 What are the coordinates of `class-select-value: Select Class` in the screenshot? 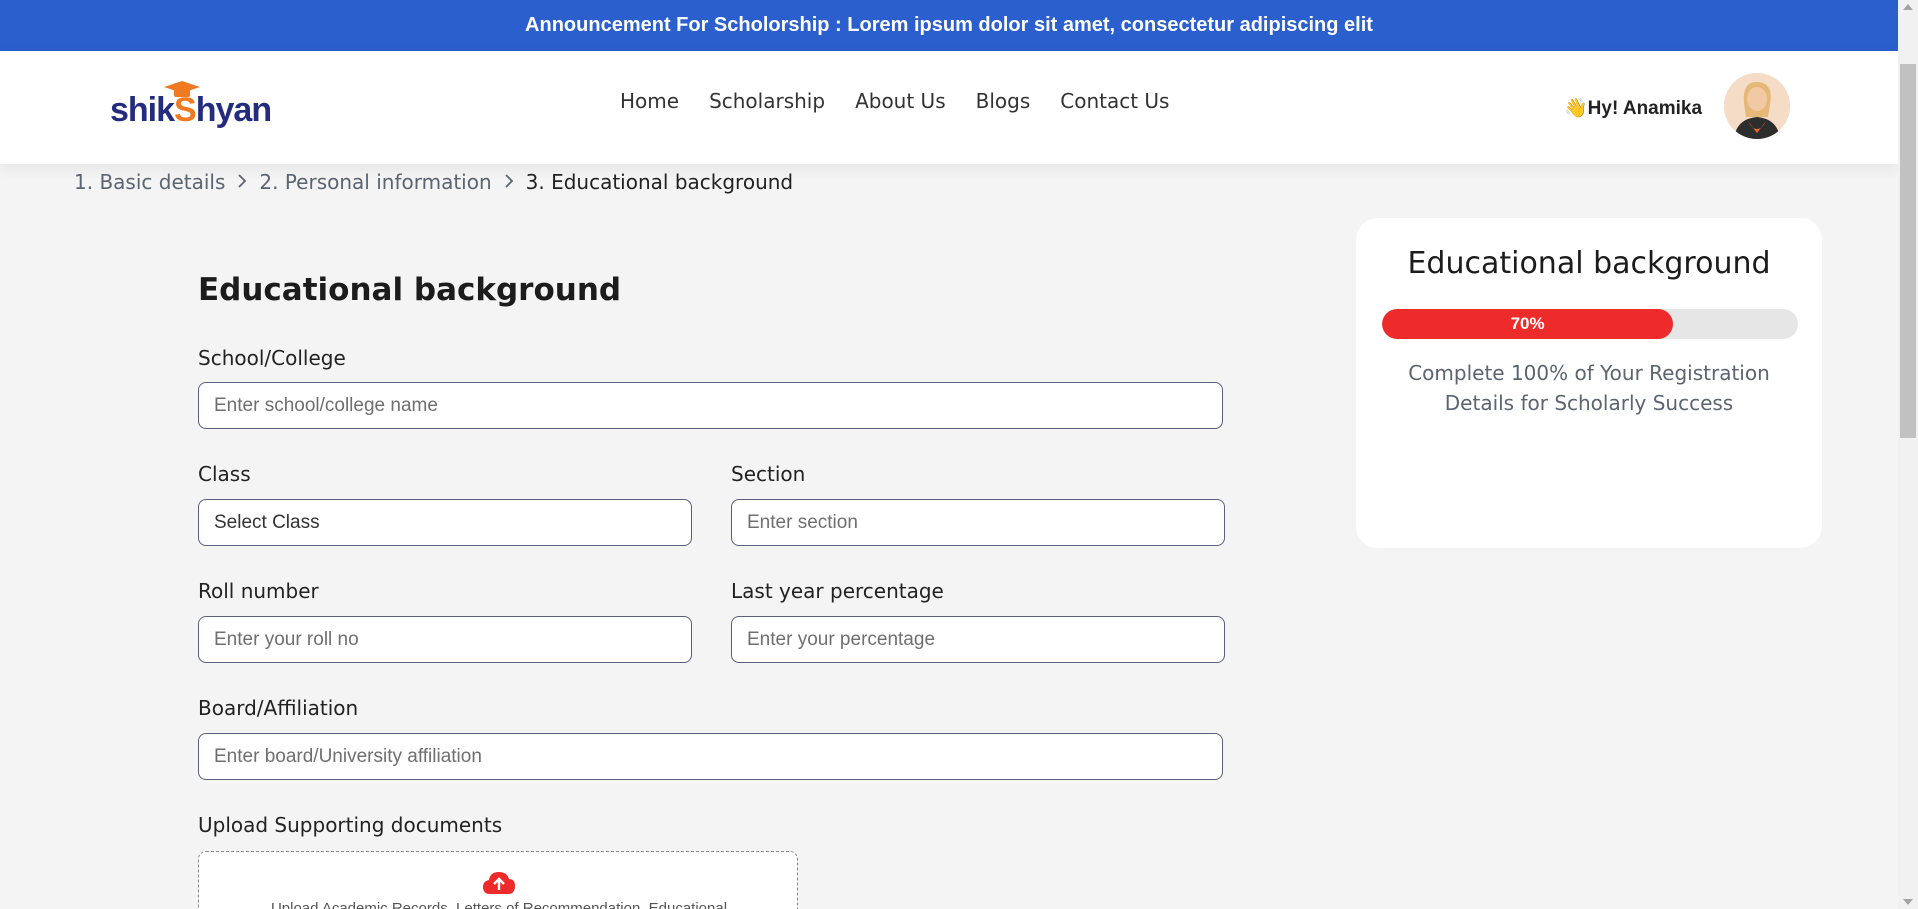 It's located at (267, 522).